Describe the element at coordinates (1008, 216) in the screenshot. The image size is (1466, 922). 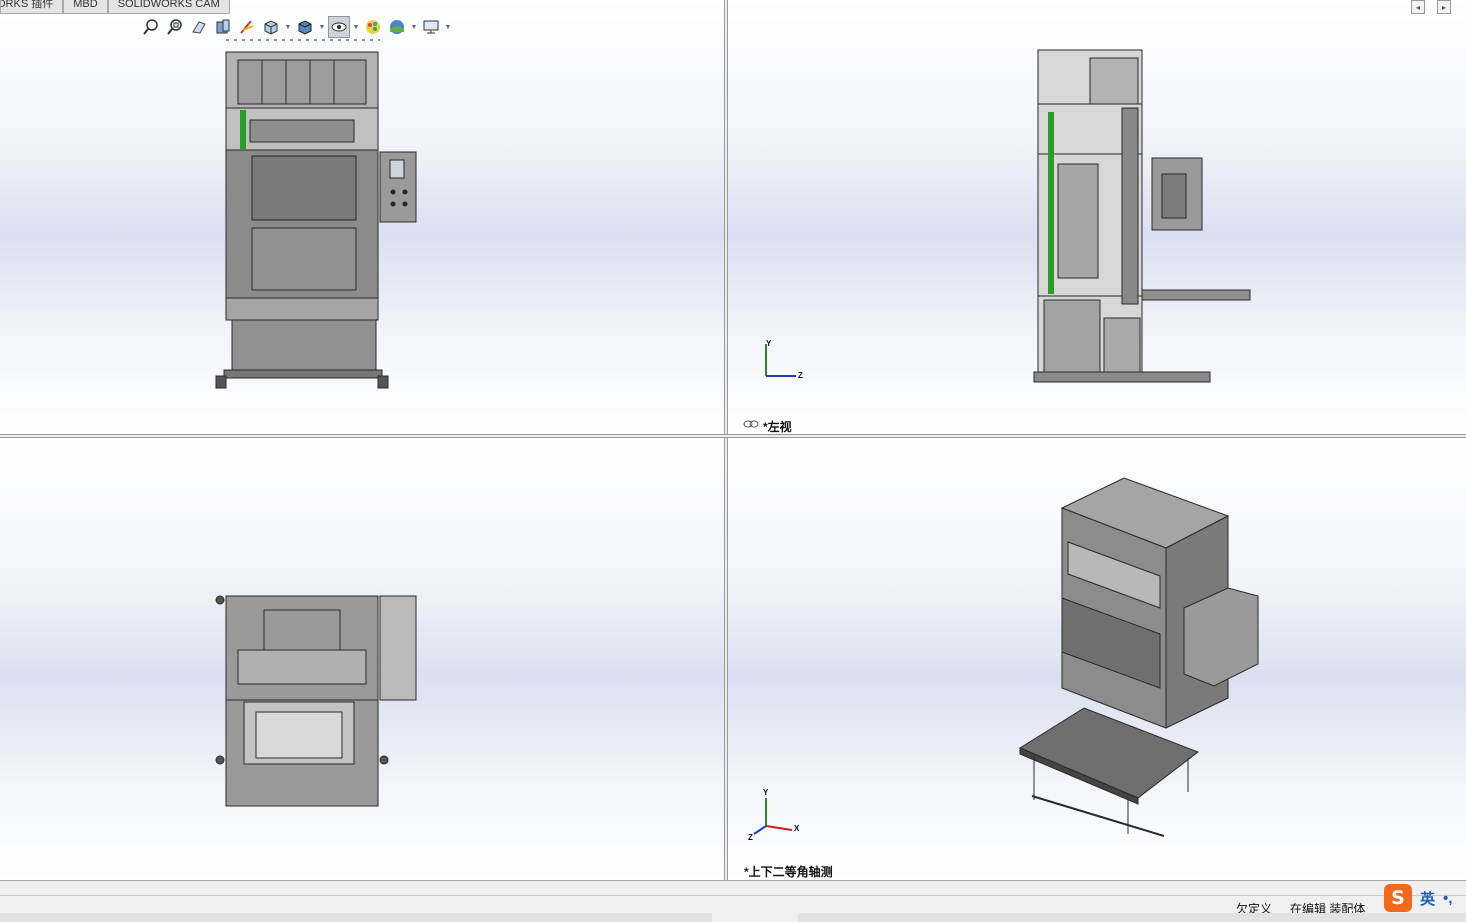
I see `left-view-model` at that location.